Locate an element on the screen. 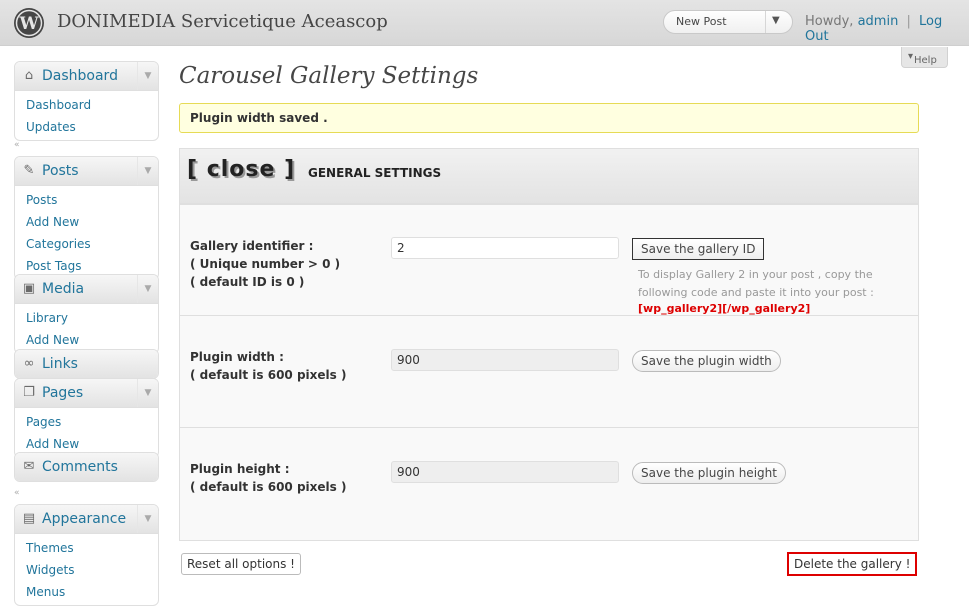 Image resolution: width=969 pixels, height=606 pixels. dropdown-divider is located at coordinates (765, 22).